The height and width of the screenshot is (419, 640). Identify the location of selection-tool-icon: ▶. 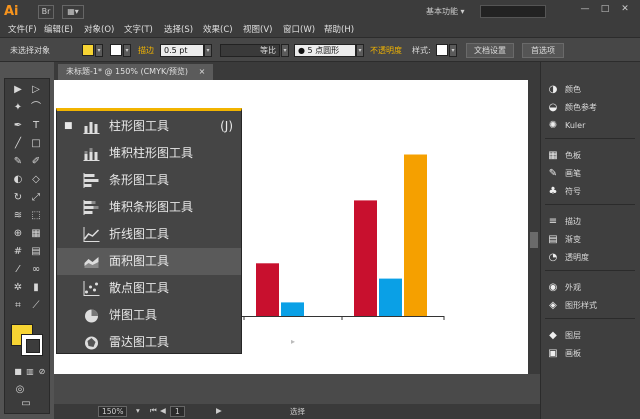
(18, 90).